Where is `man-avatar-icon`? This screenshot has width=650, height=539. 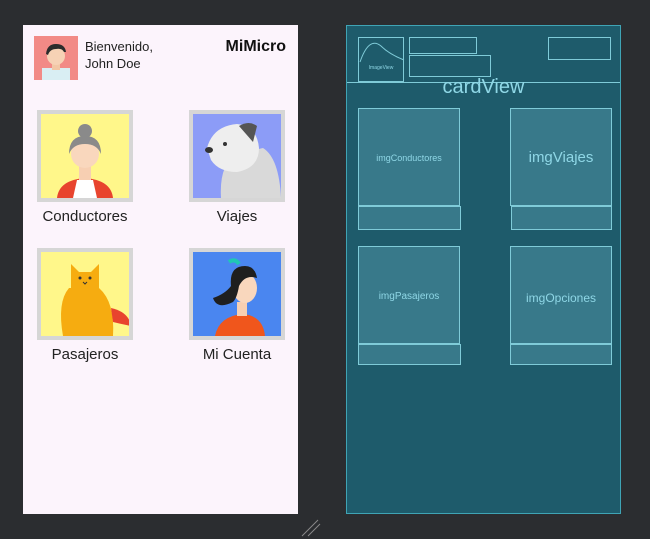
man-avatar-icon is located at coordinates (56, 58).